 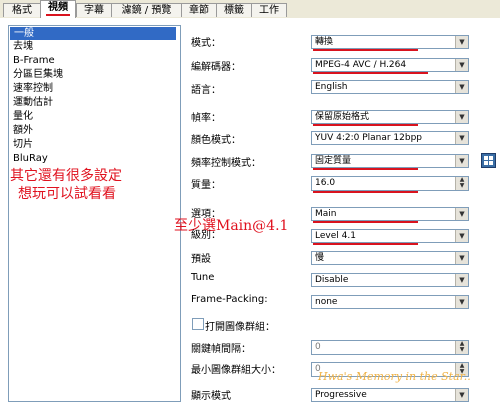 I want to click on mode-label: 模式：, so click(x=206, y=43).